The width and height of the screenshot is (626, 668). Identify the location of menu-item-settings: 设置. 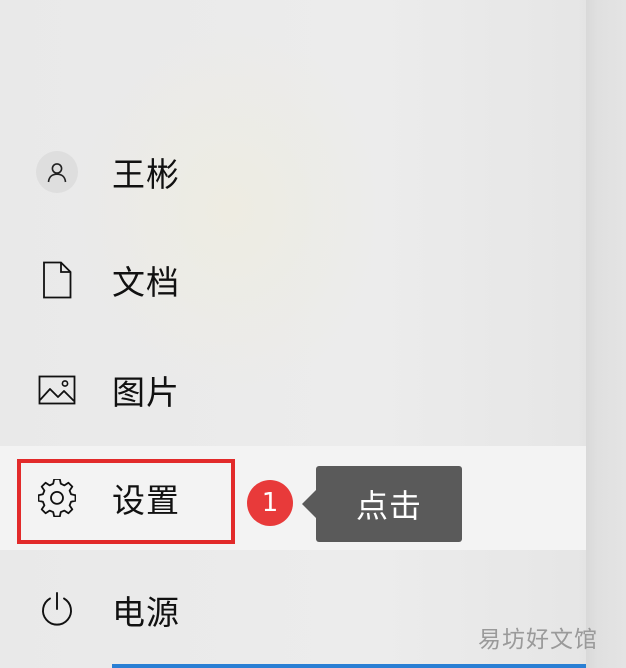
(293, 498).